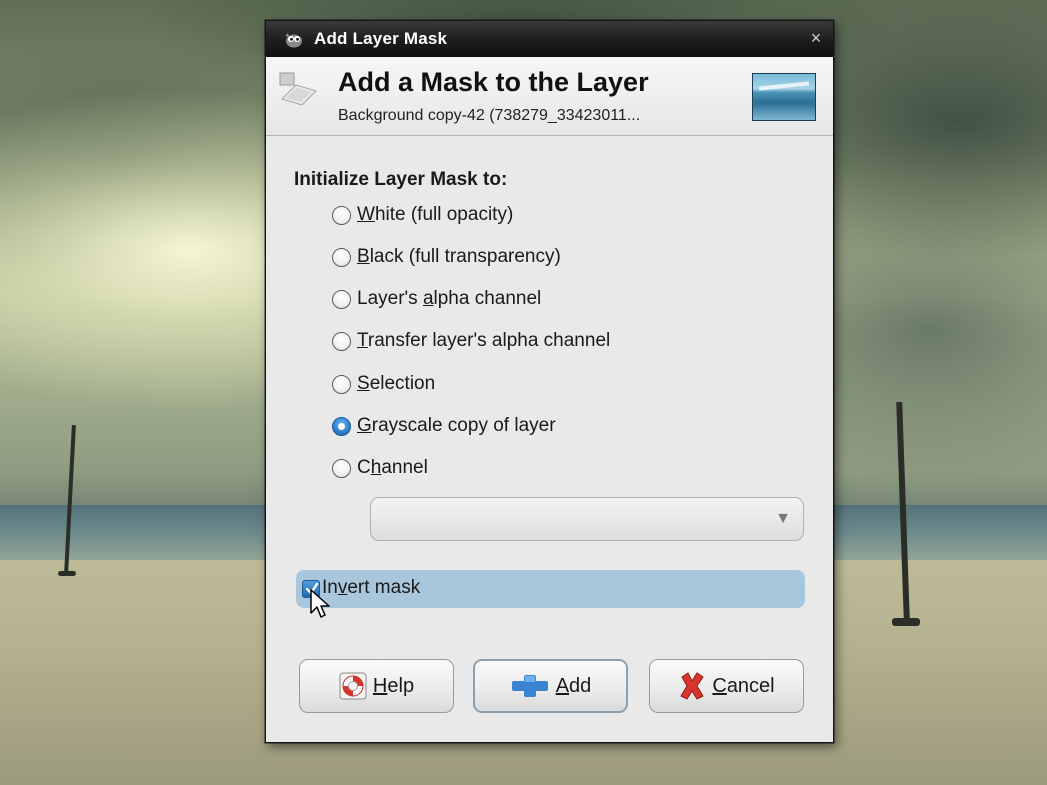 This screenshot has width=1047, height=785. Describe the element at coordinates (353, 686) in the screenshot. I see `lifebuoy-icon` at that location.